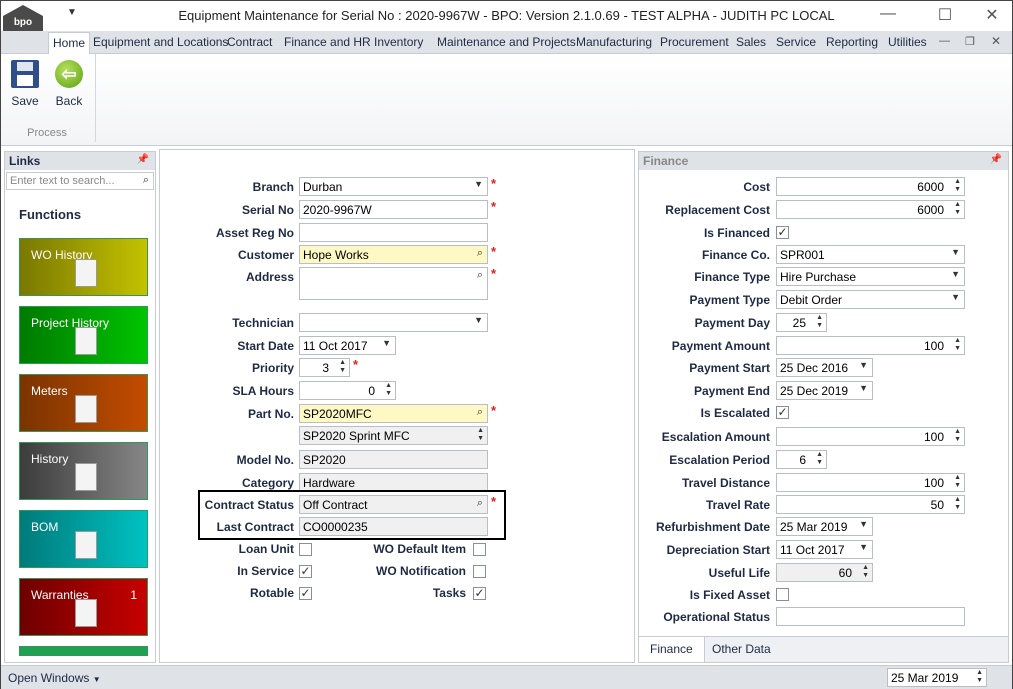 This screenshot has width=1013, height=689. What do you see at coordinates (83, 267) in the screenshot?
I see `function-tile-wo-history: WO History` at bounding box center [83, 267].